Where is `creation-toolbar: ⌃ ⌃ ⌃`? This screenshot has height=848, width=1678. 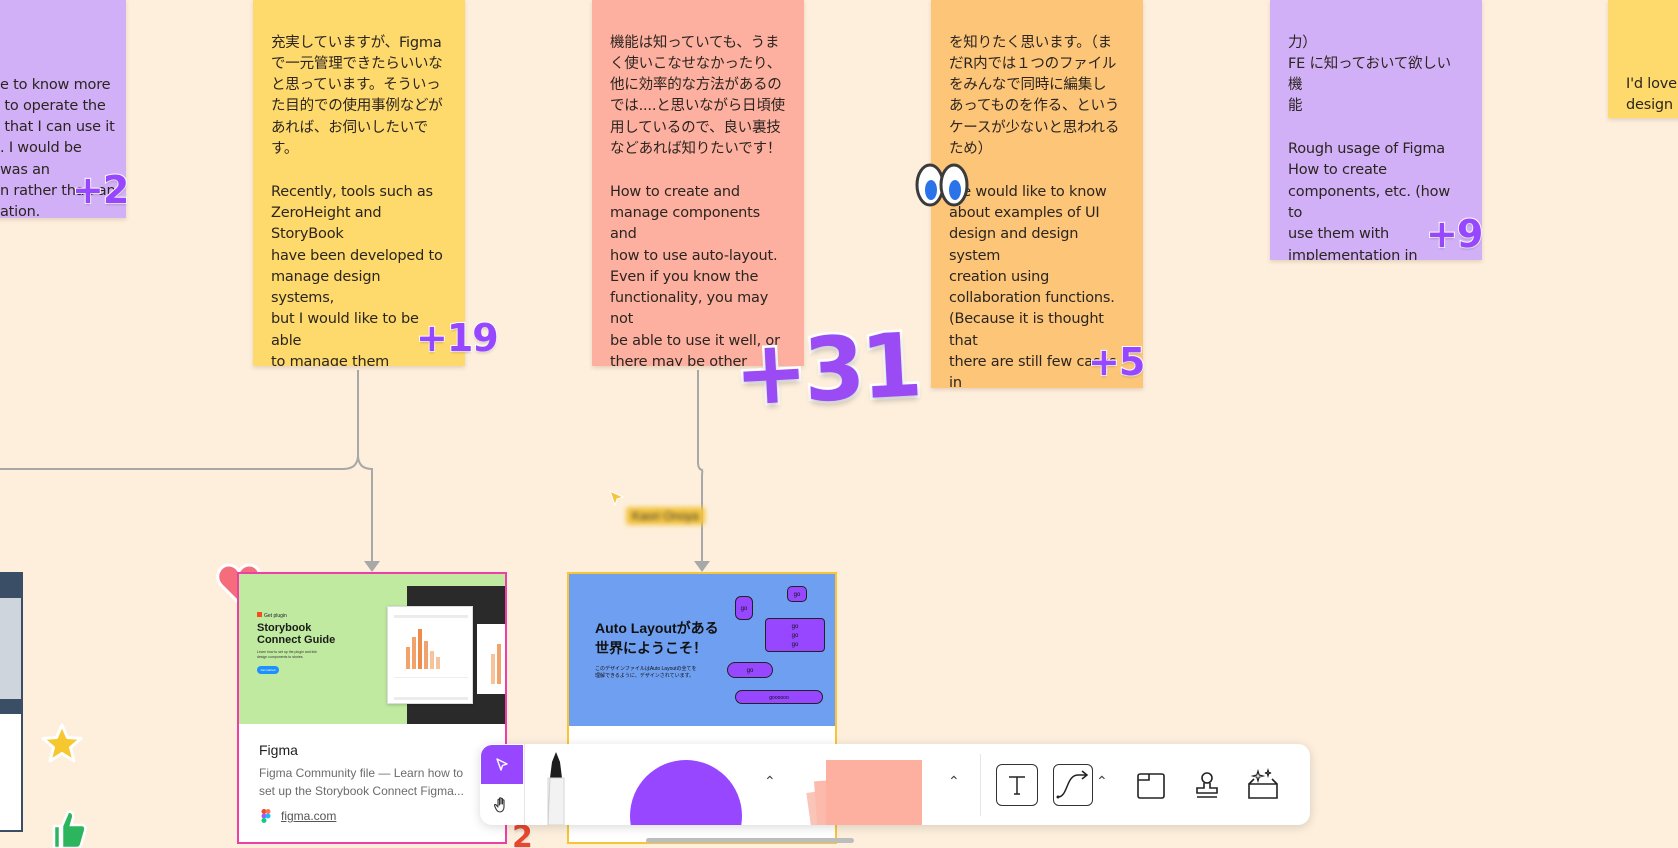
creation-toolbar: ⌃ ⌃ ⌃ is located at coordinates (895, 784).